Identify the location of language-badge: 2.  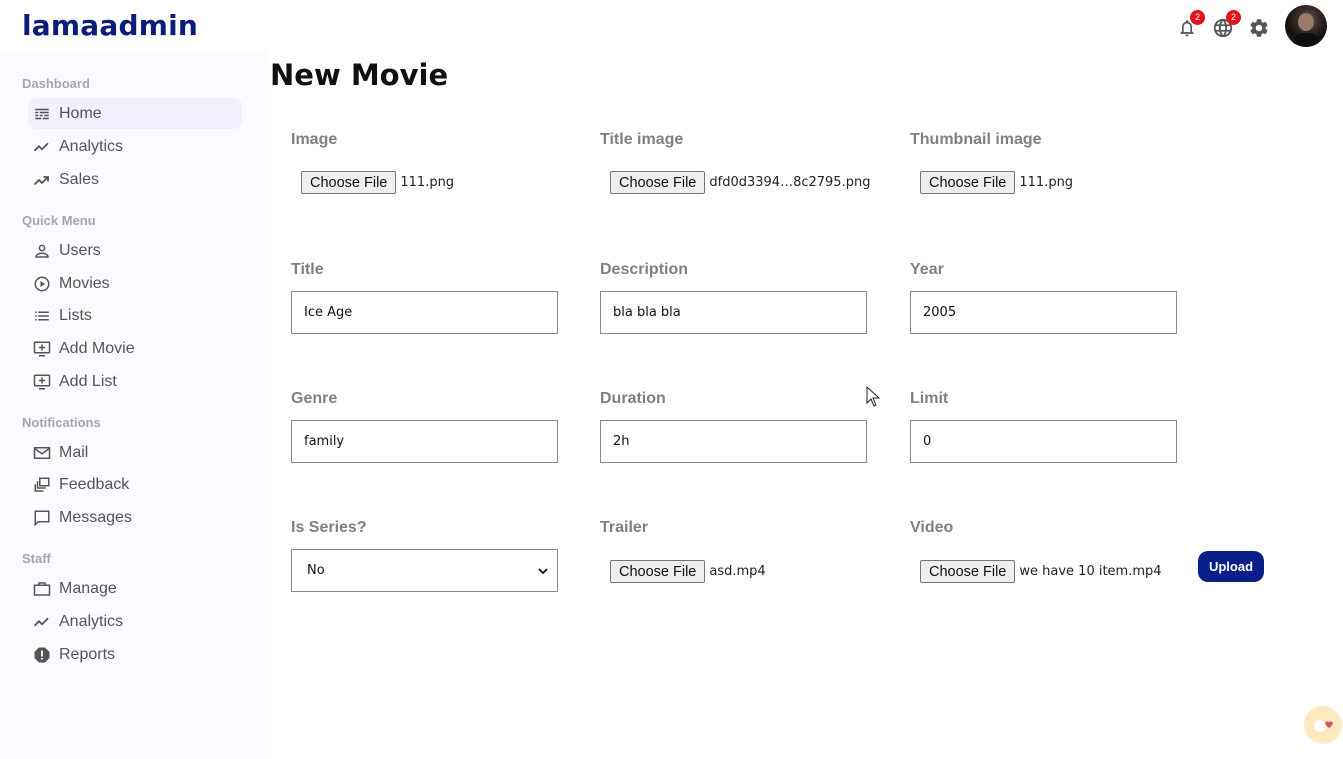
(1233, 17).